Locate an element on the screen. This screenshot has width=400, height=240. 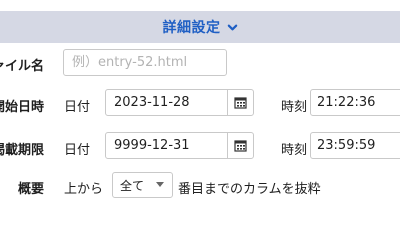
summary-select-value: 全て is located at coordinates (132, 185).